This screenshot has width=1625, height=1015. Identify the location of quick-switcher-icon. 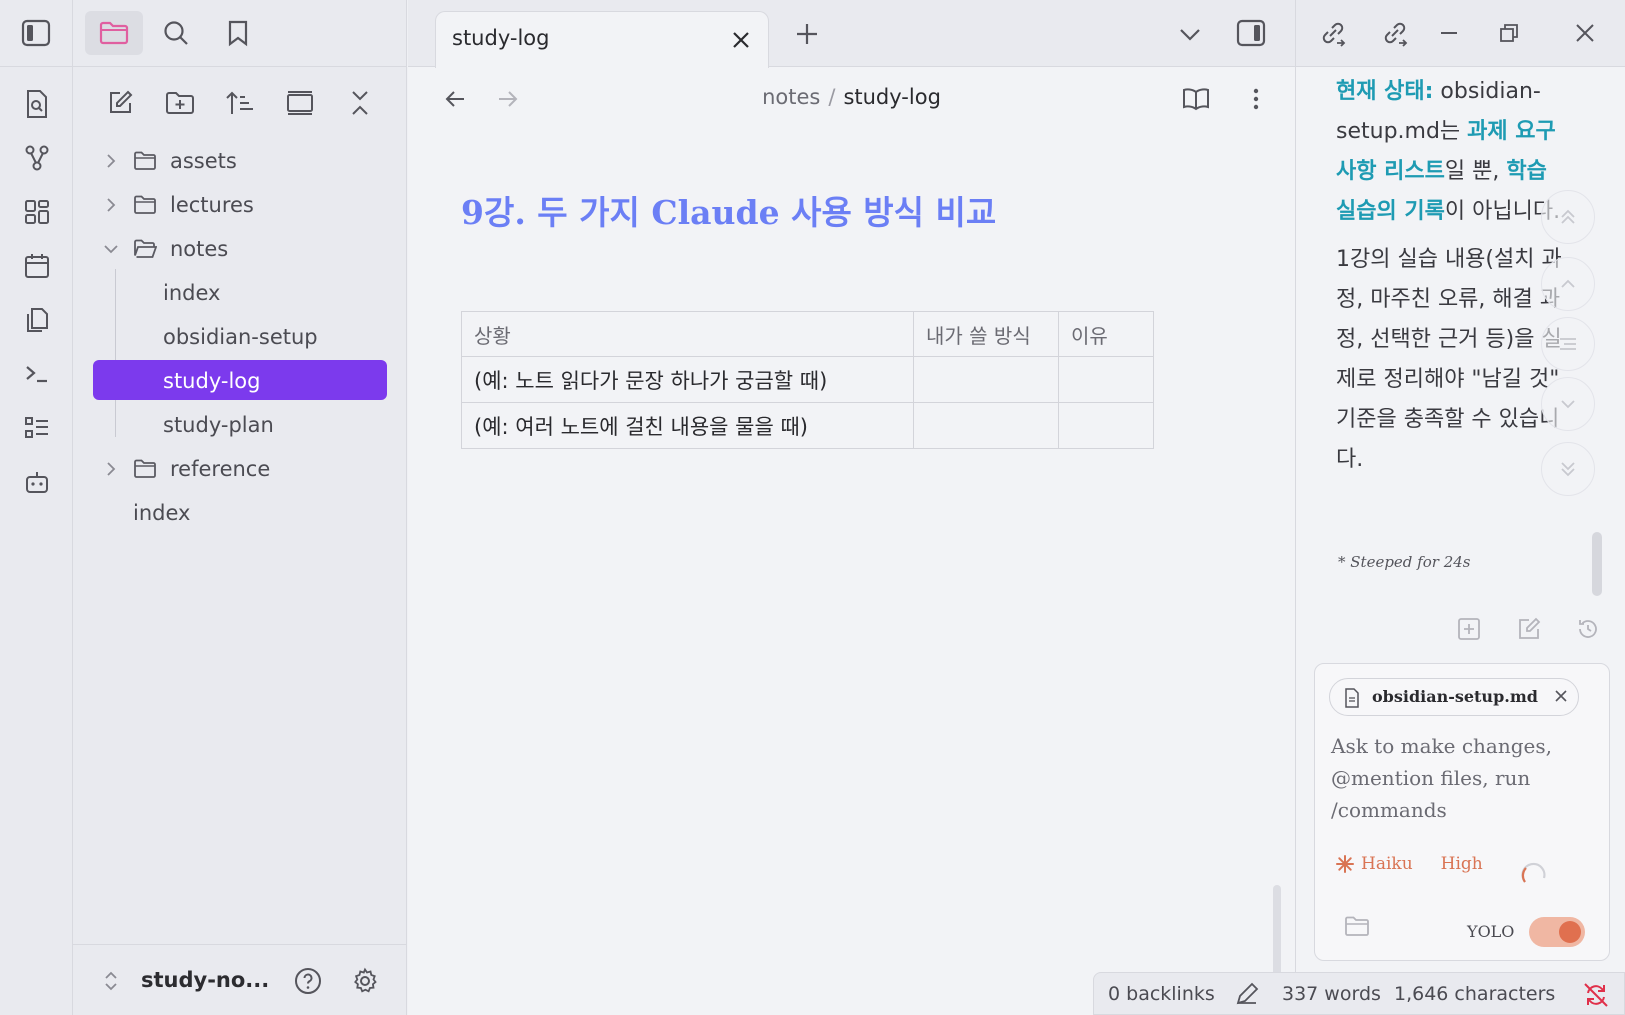
(36, 104).